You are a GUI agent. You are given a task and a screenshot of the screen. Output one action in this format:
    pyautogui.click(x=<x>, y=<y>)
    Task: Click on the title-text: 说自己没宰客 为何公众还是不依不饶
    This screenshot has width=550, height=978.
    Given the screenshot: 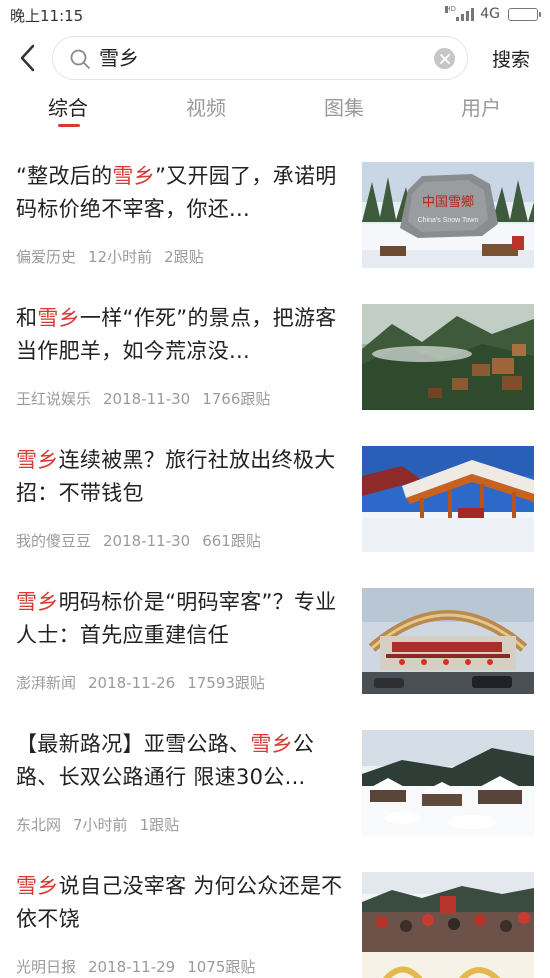 What is the action you would take?
    pyautogui.click(x=179, y=902)
    